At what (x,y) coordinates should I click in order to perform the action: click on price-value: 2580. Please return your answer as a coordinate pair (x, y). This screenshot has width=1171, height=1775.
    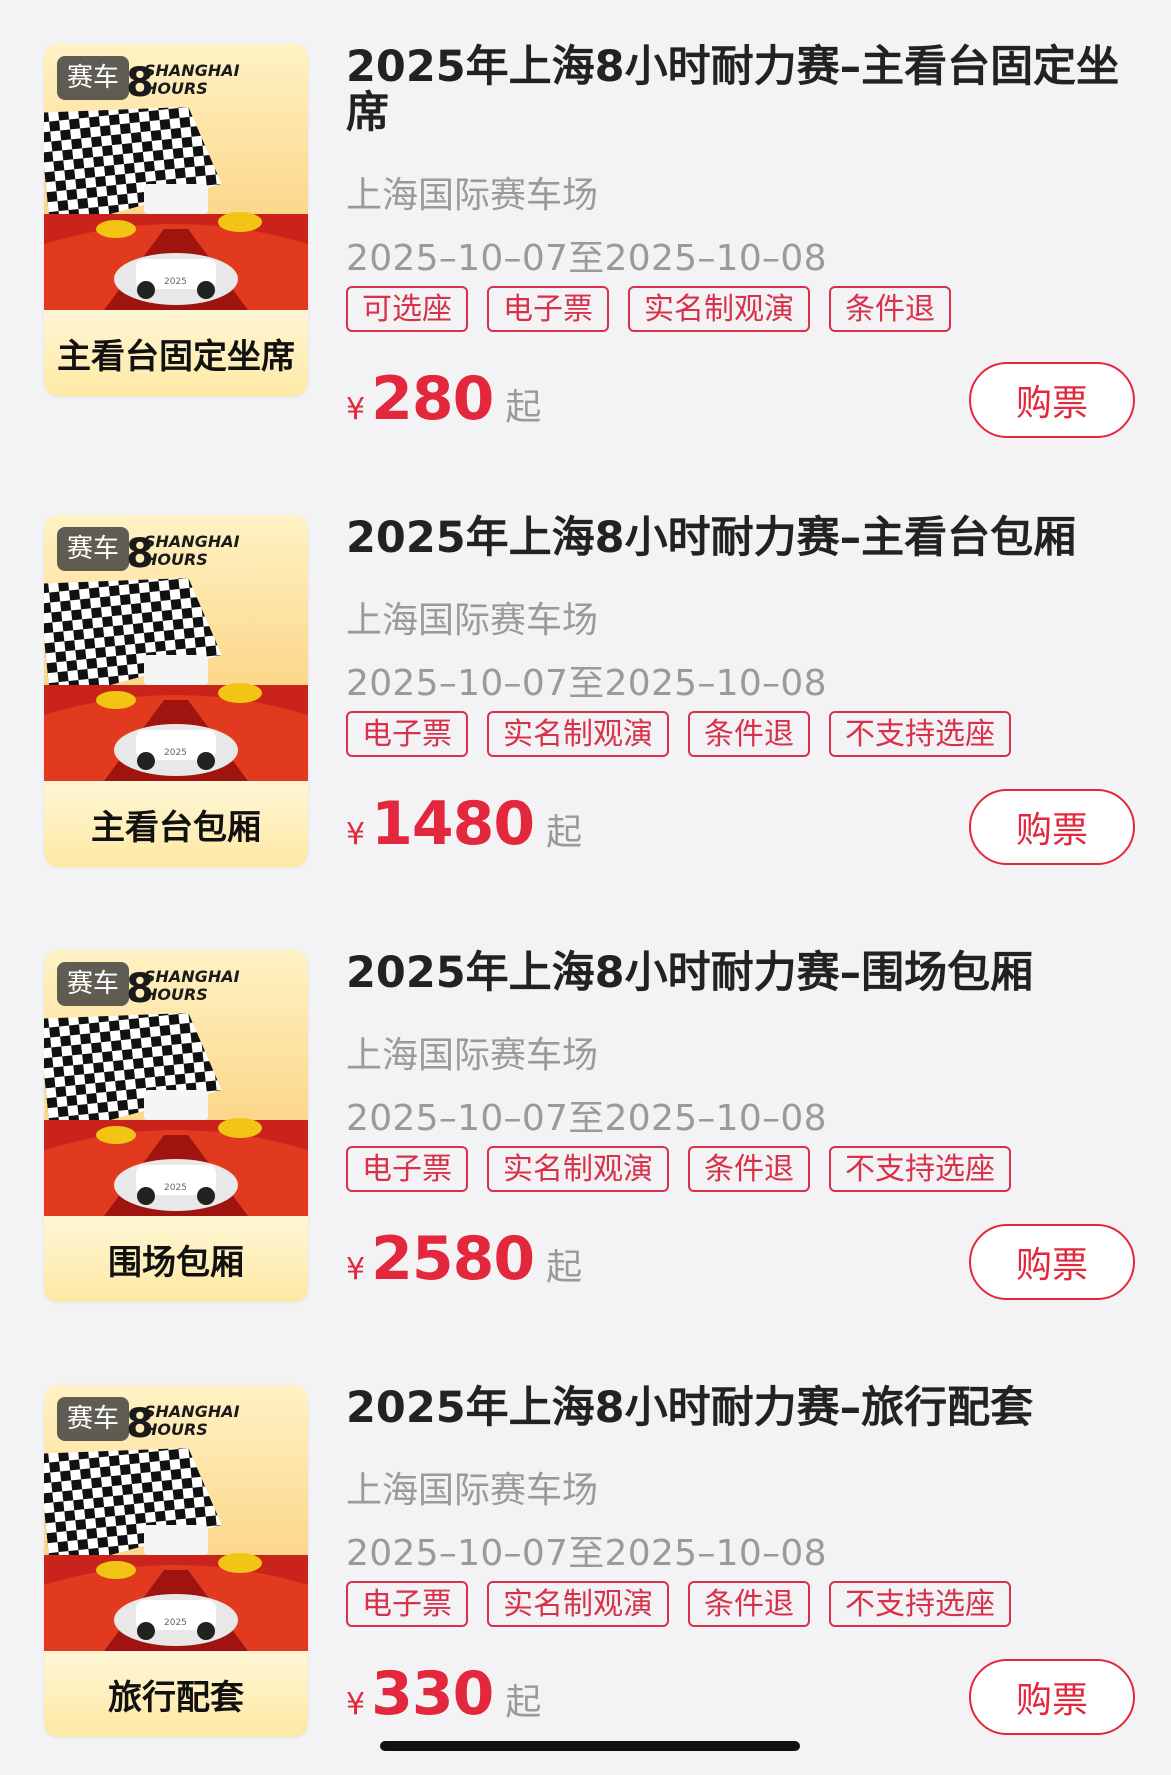
    Looking at the image, I should click on (453, 1259).